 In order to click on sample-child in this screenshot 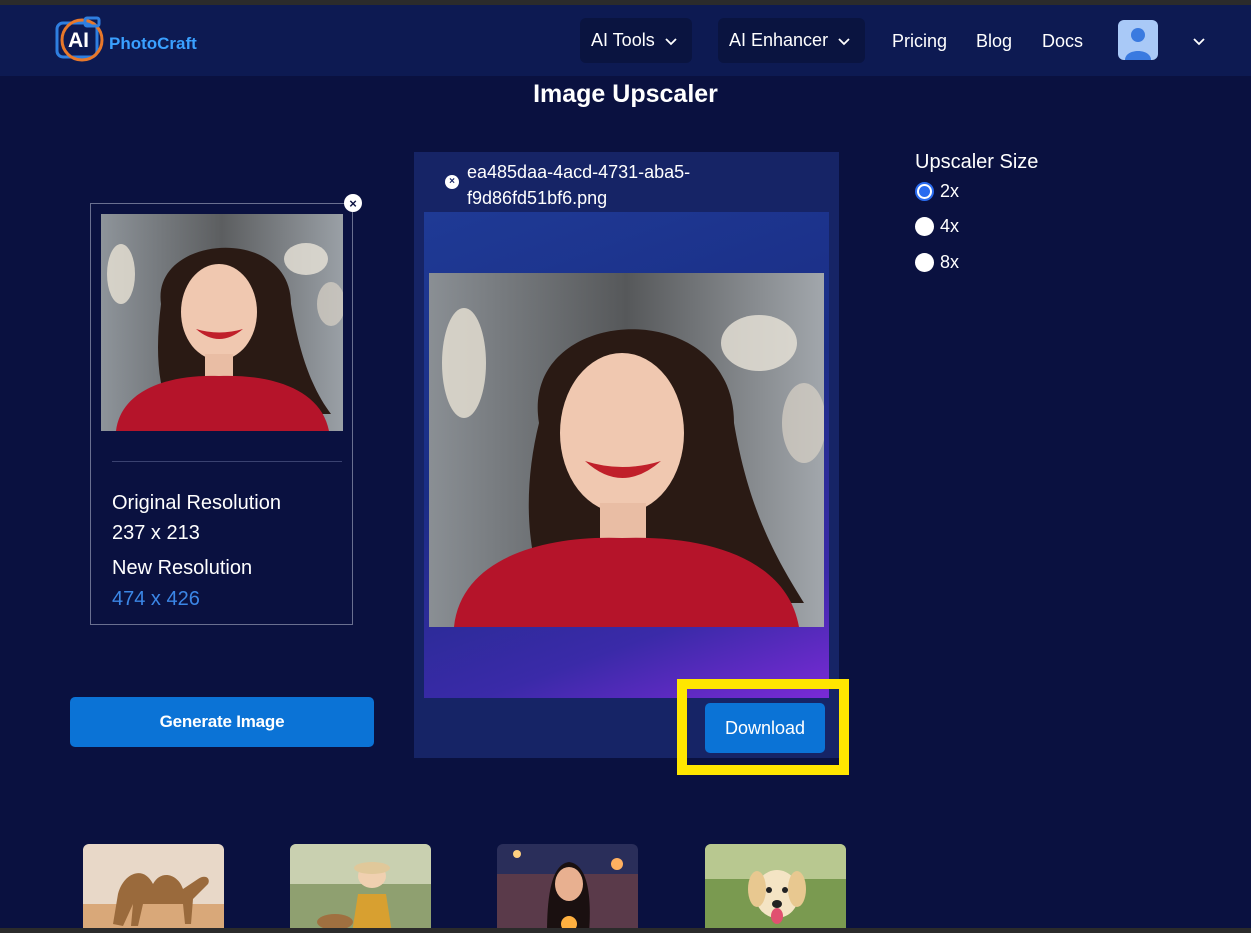, I will do `click(360, 888)`.